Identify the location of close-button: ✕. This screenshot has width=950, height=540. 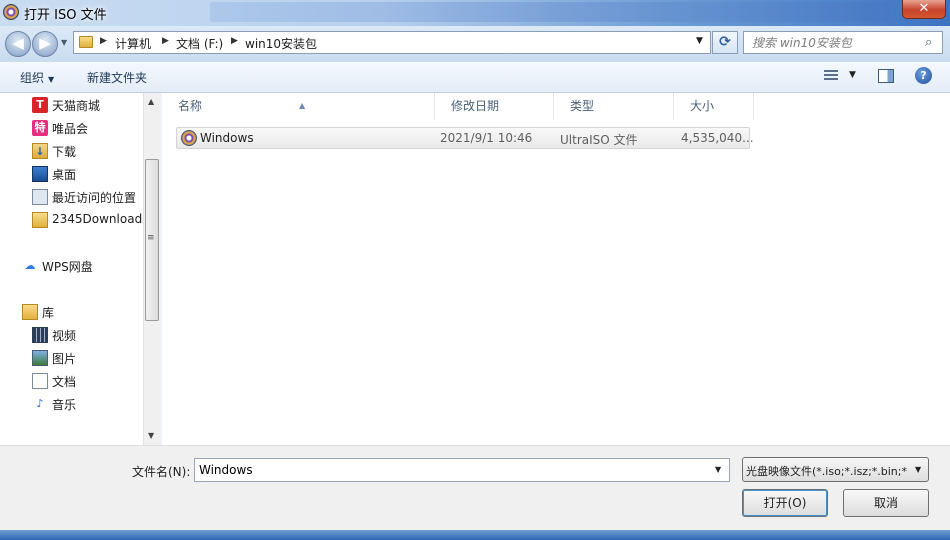
(924, 9).